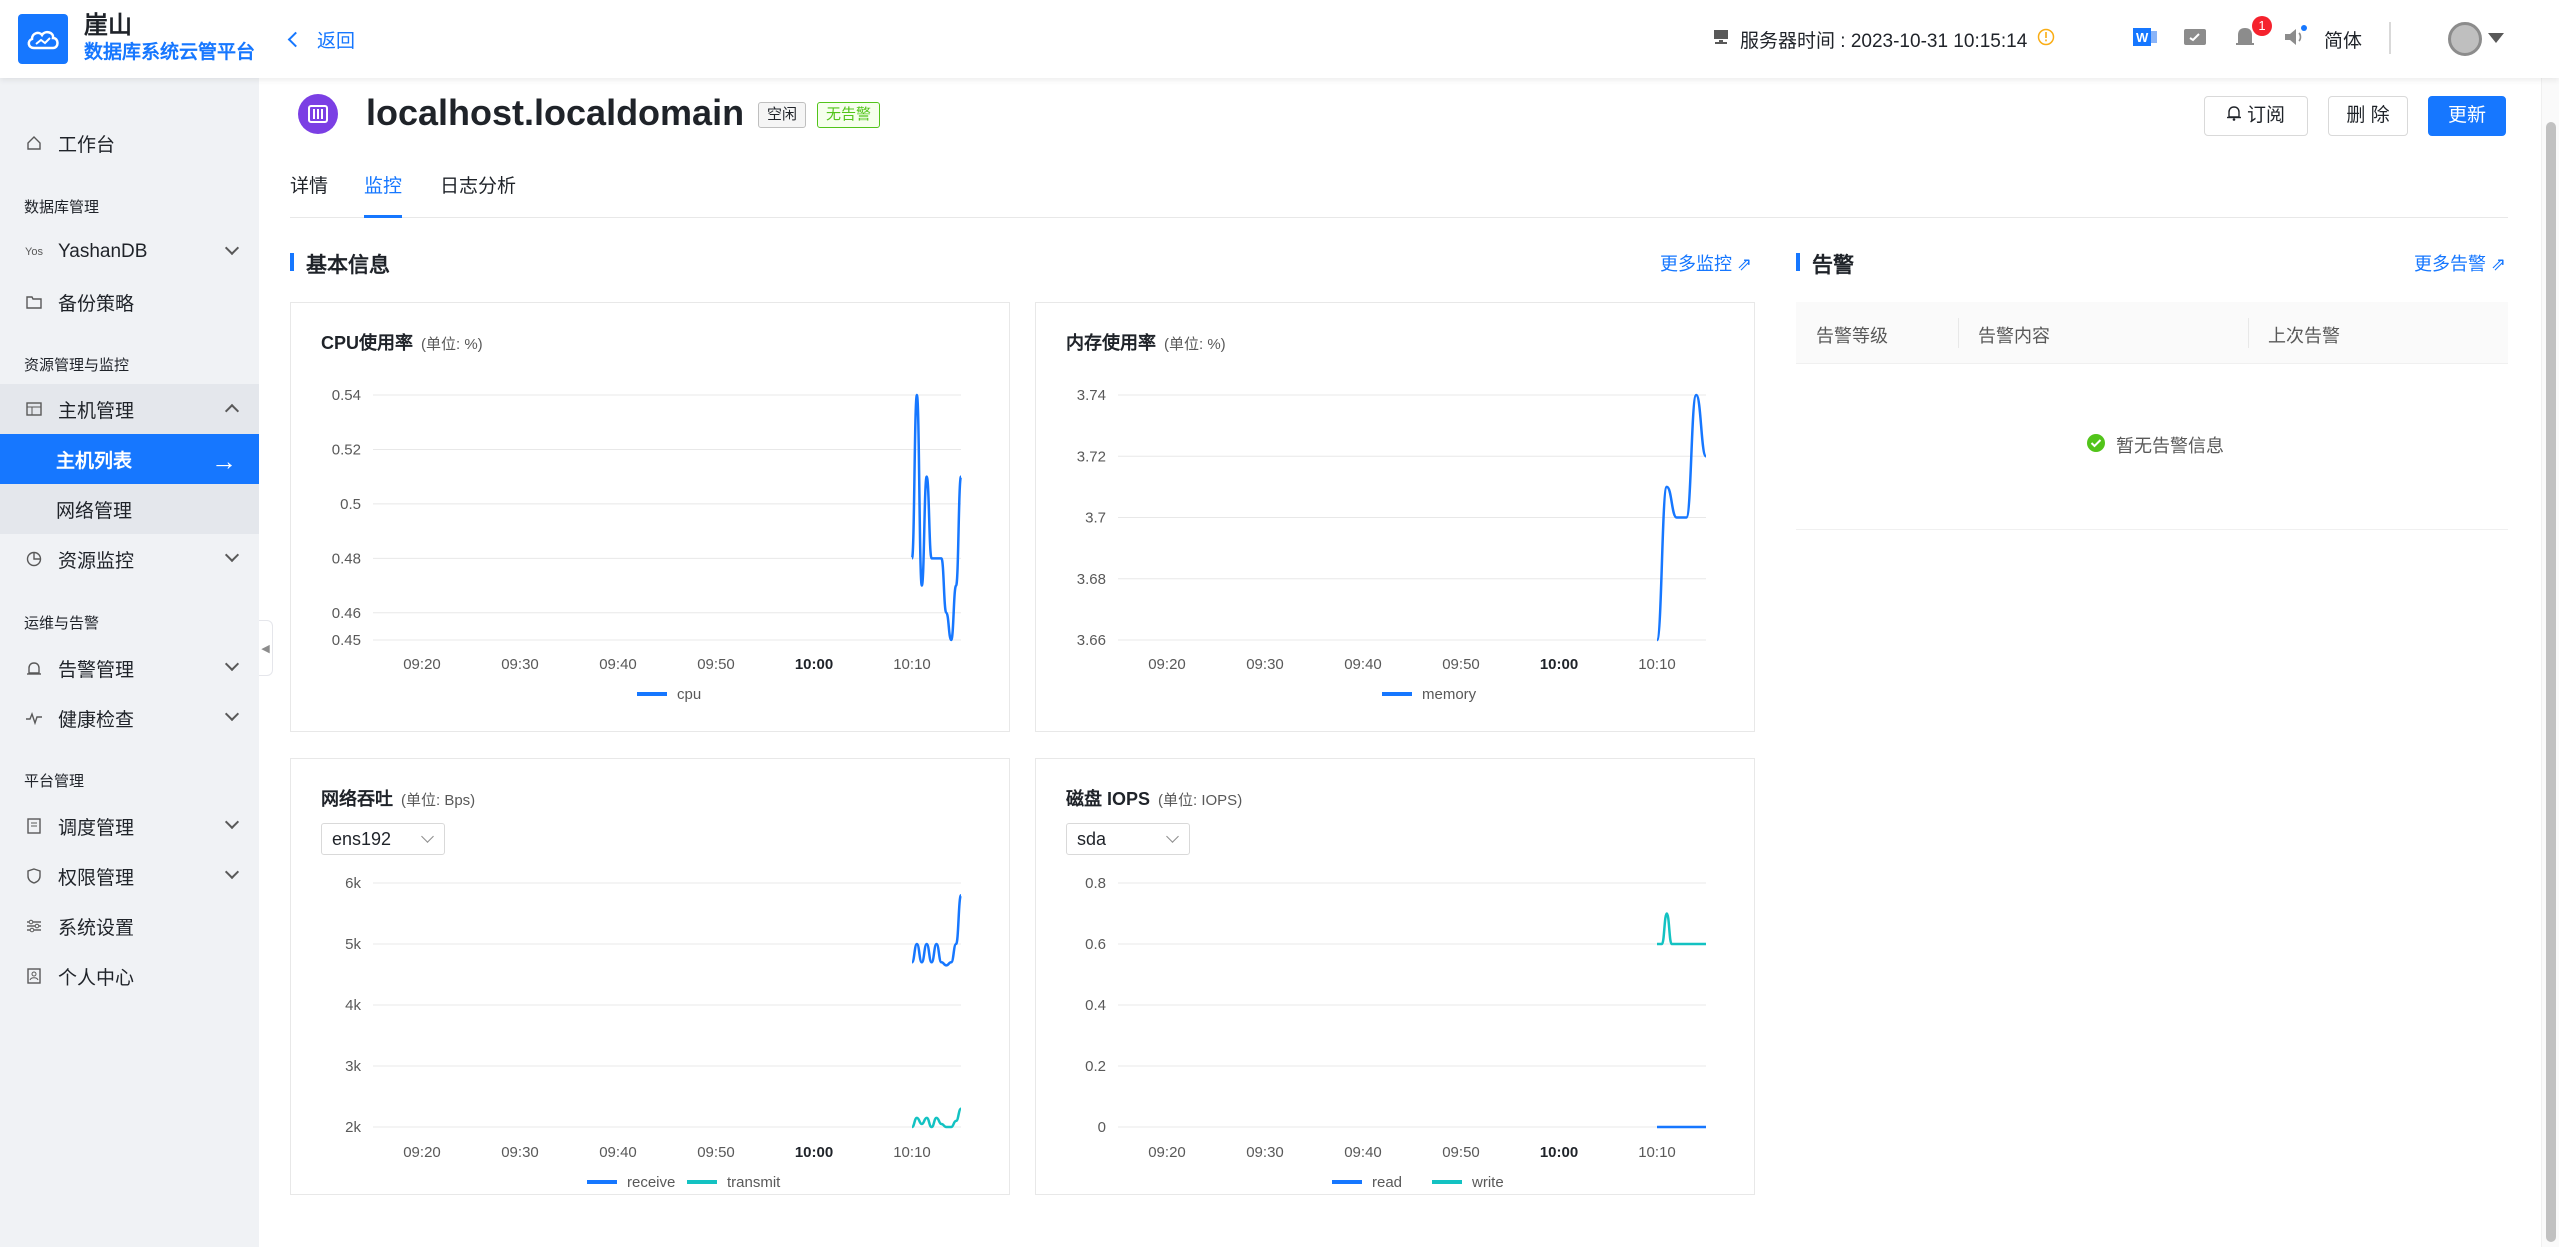  What do you see at coordinates (346, 613) in the screenshot?
I see `y-tick-label: 0.46` at bounding box center [346, 613].